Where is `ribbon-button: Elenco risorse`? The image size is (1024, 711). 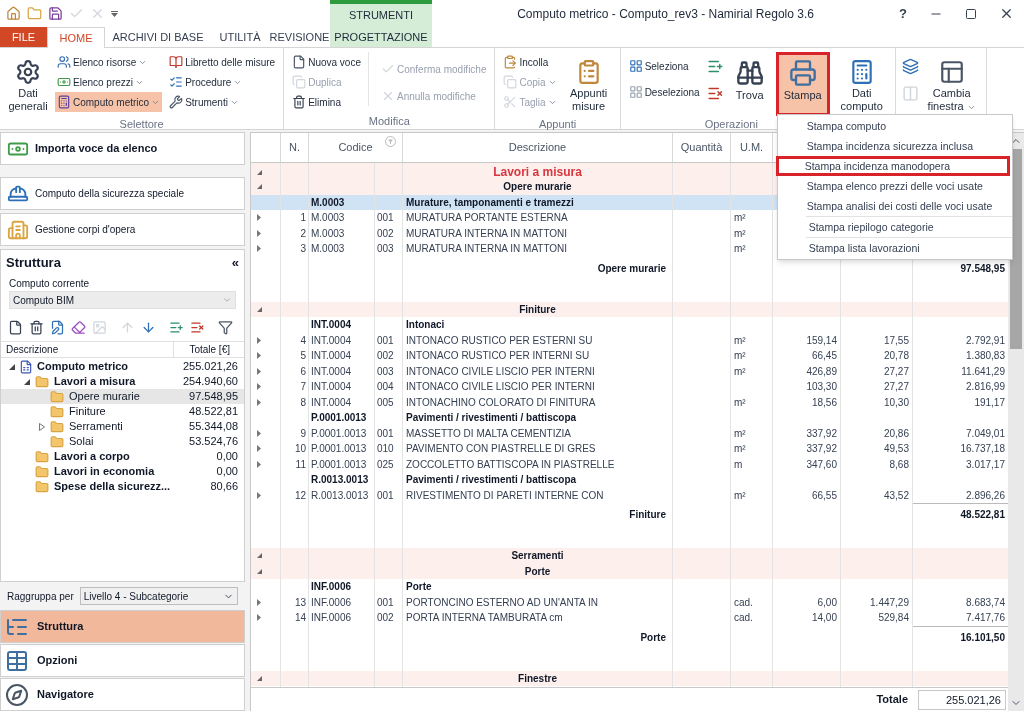 ribbon-button: Elenco risorse is located at coordinates (109, 62).